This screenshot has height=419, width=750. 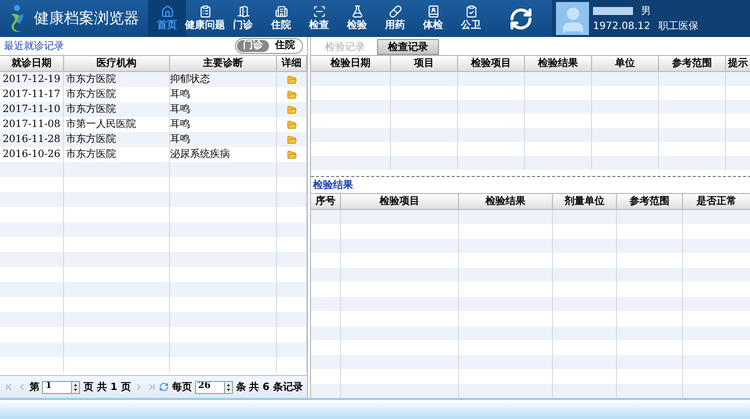 What do you see at coordinates (333, 185) in the screenshot?
I see `section-title: 检验结果` at bounding box center [333, 185].